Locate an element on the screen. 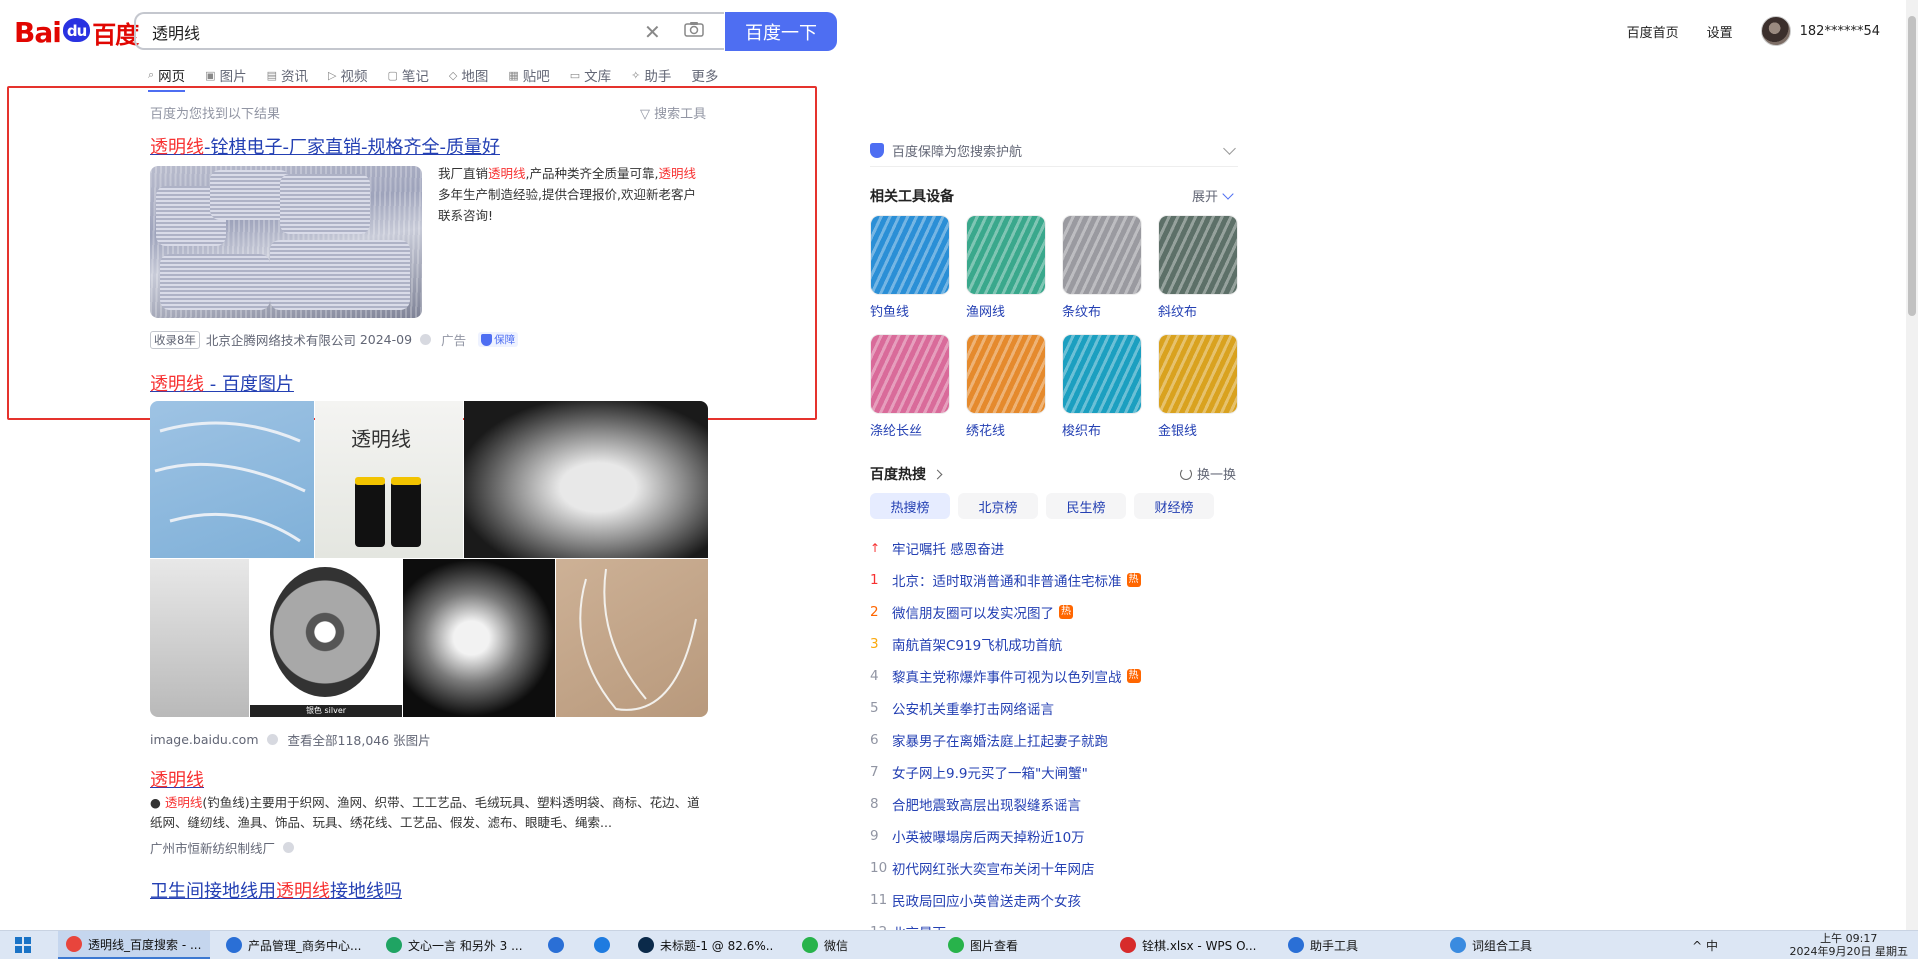  hot-rank: 8 is located at coordinates (874, 804).